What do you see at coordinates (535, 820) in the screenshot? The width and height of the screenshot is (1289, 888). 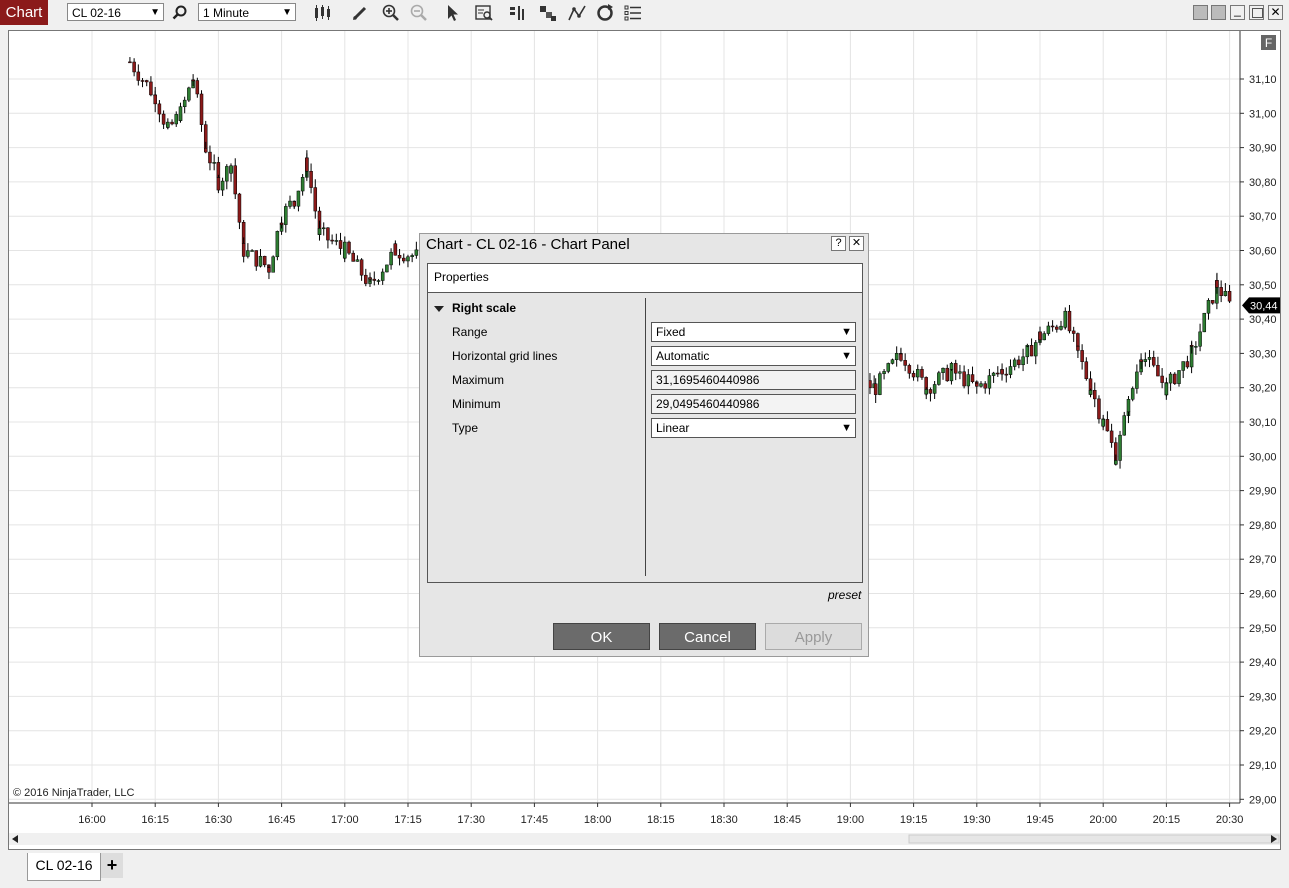 I see `time-tick-label: 17:45` at bounding box center [535, 820].